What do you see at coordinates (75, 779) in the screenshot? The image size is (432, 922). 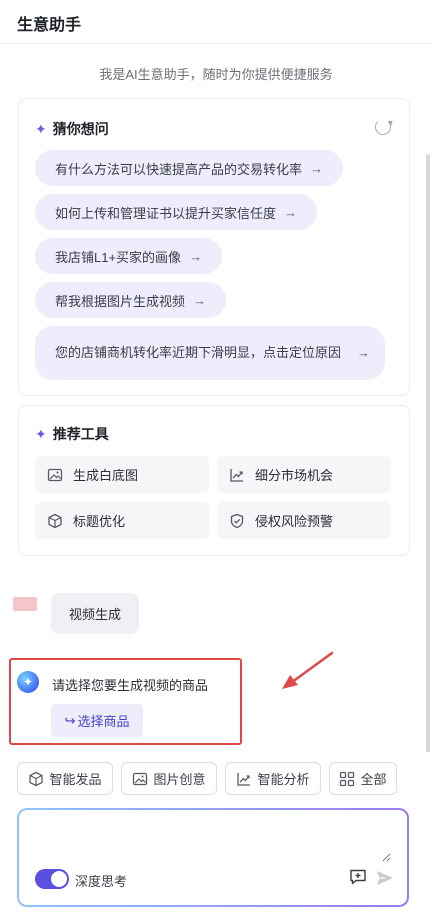 I see `quick-action-label: 智能发品` at bounding box center [75, 779].